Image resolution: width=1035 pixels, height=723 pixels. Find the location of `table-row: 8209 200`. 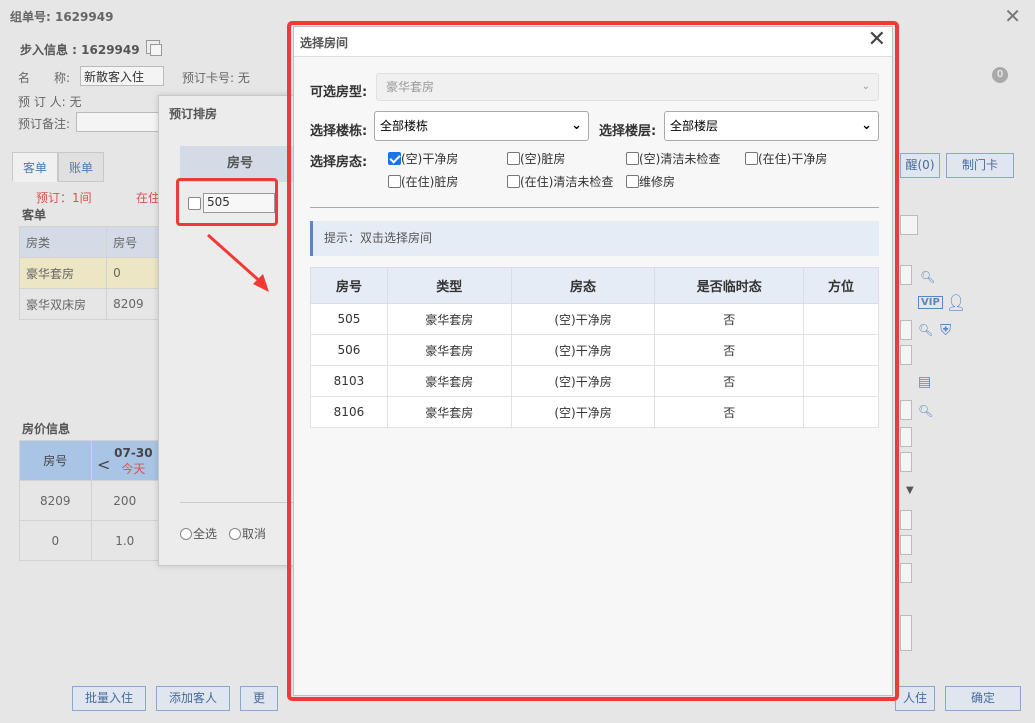

table-row: 8209 200 is located at coordinates (89, 500).